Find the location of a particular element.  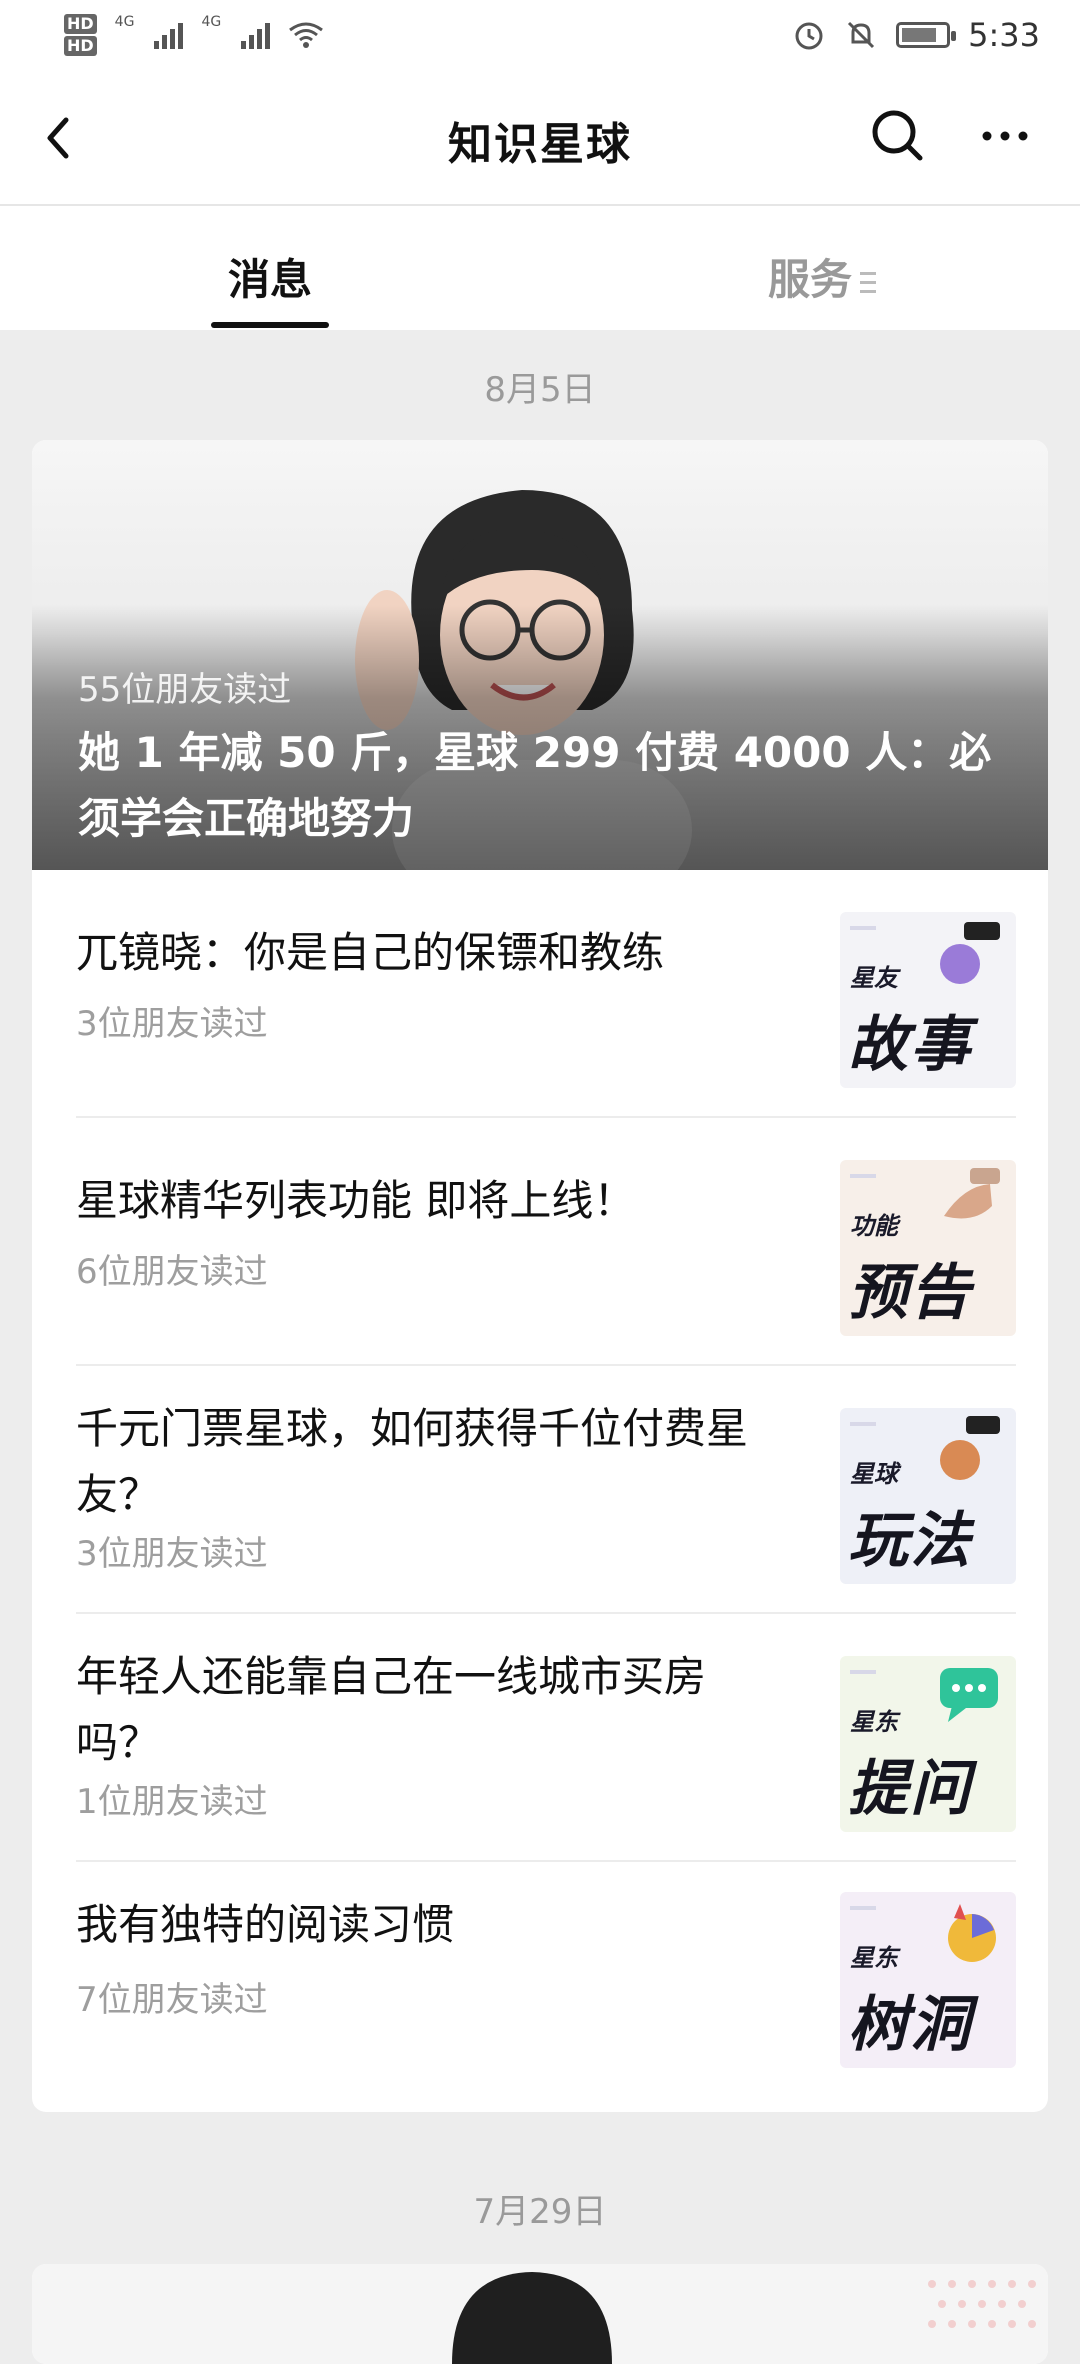

item-thumbnail: 星东 树洞 is located at coordinates (928, 1980).